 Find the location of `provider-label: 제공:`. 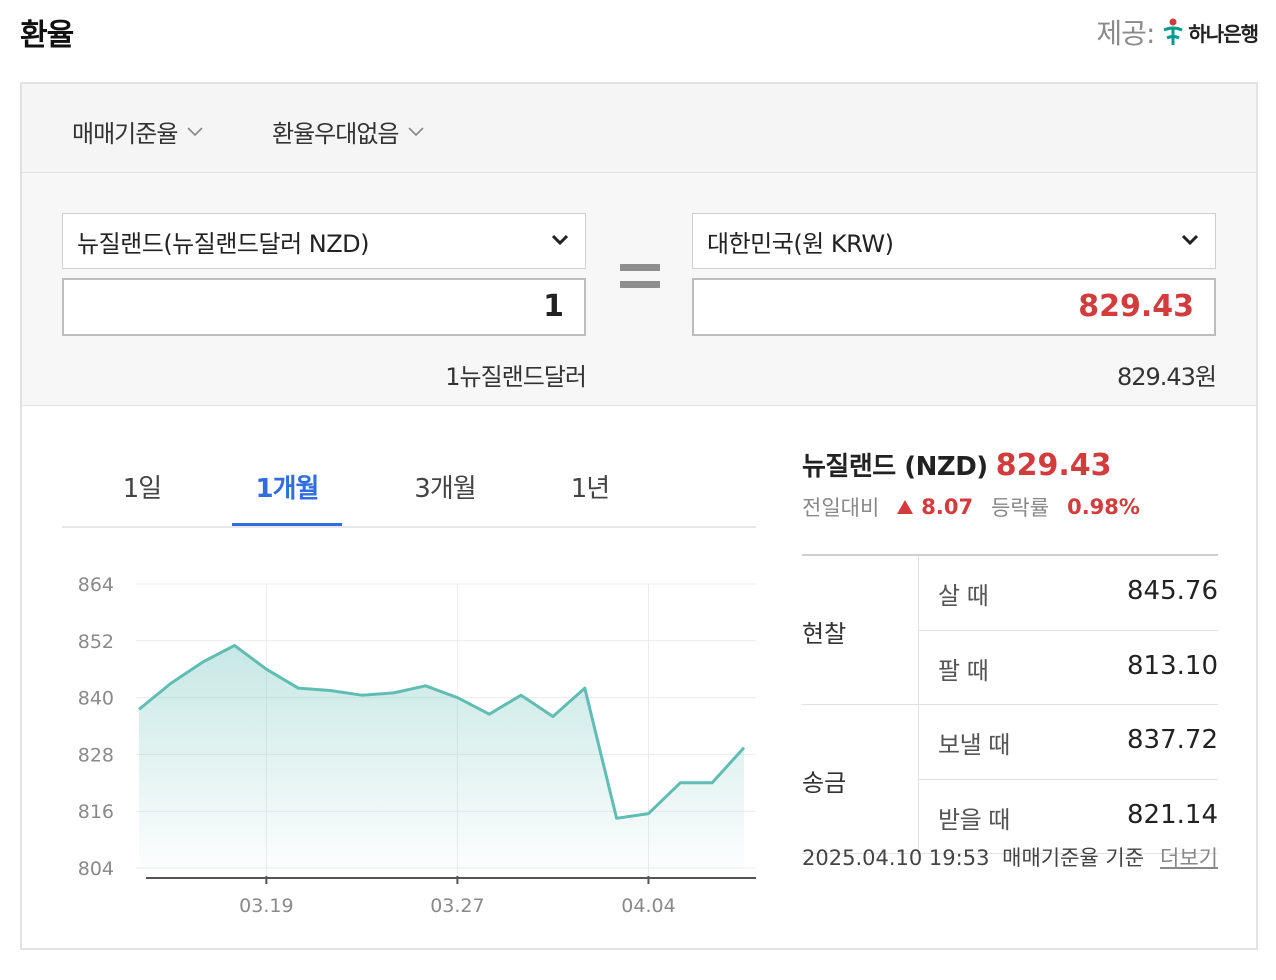

provider-label: 제공: is located at coordinates (1125, 33).